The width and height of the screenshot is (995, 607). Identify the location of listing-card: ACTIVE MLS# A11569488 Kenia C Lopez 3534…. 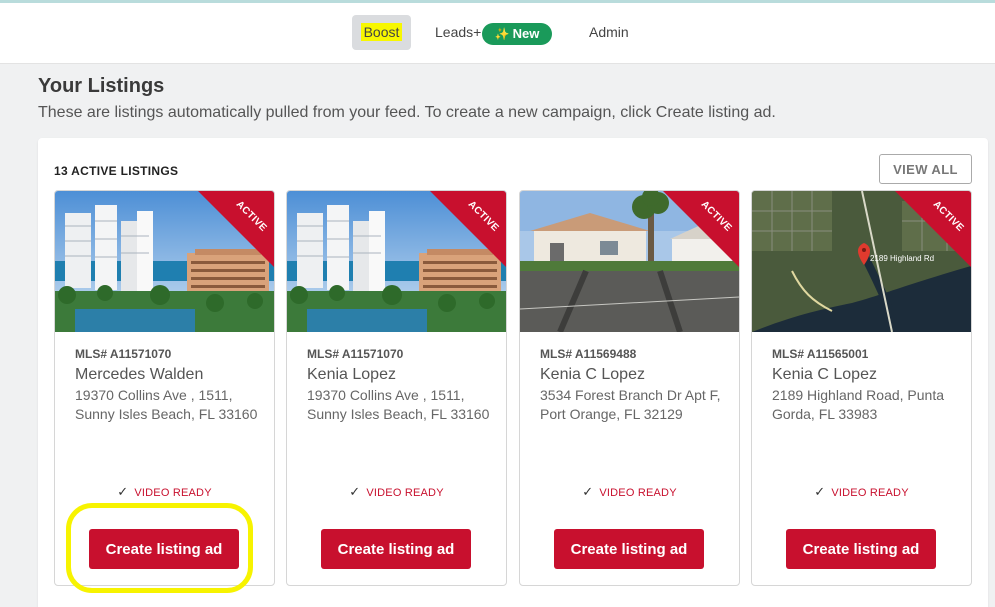
(629, 388).